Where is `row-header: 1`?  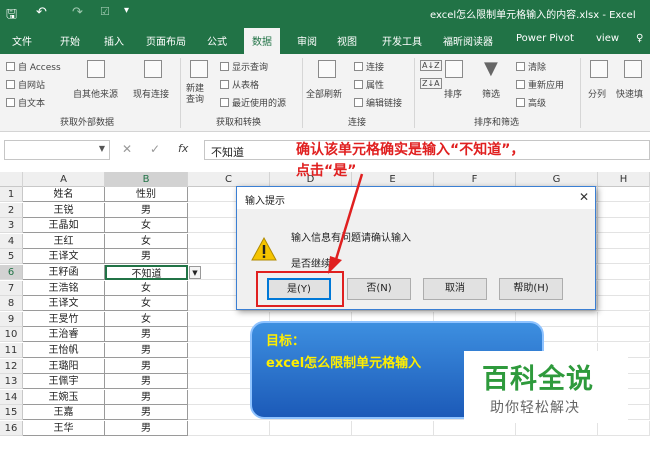
row-header: 1 is located at coordinates (11, 194).